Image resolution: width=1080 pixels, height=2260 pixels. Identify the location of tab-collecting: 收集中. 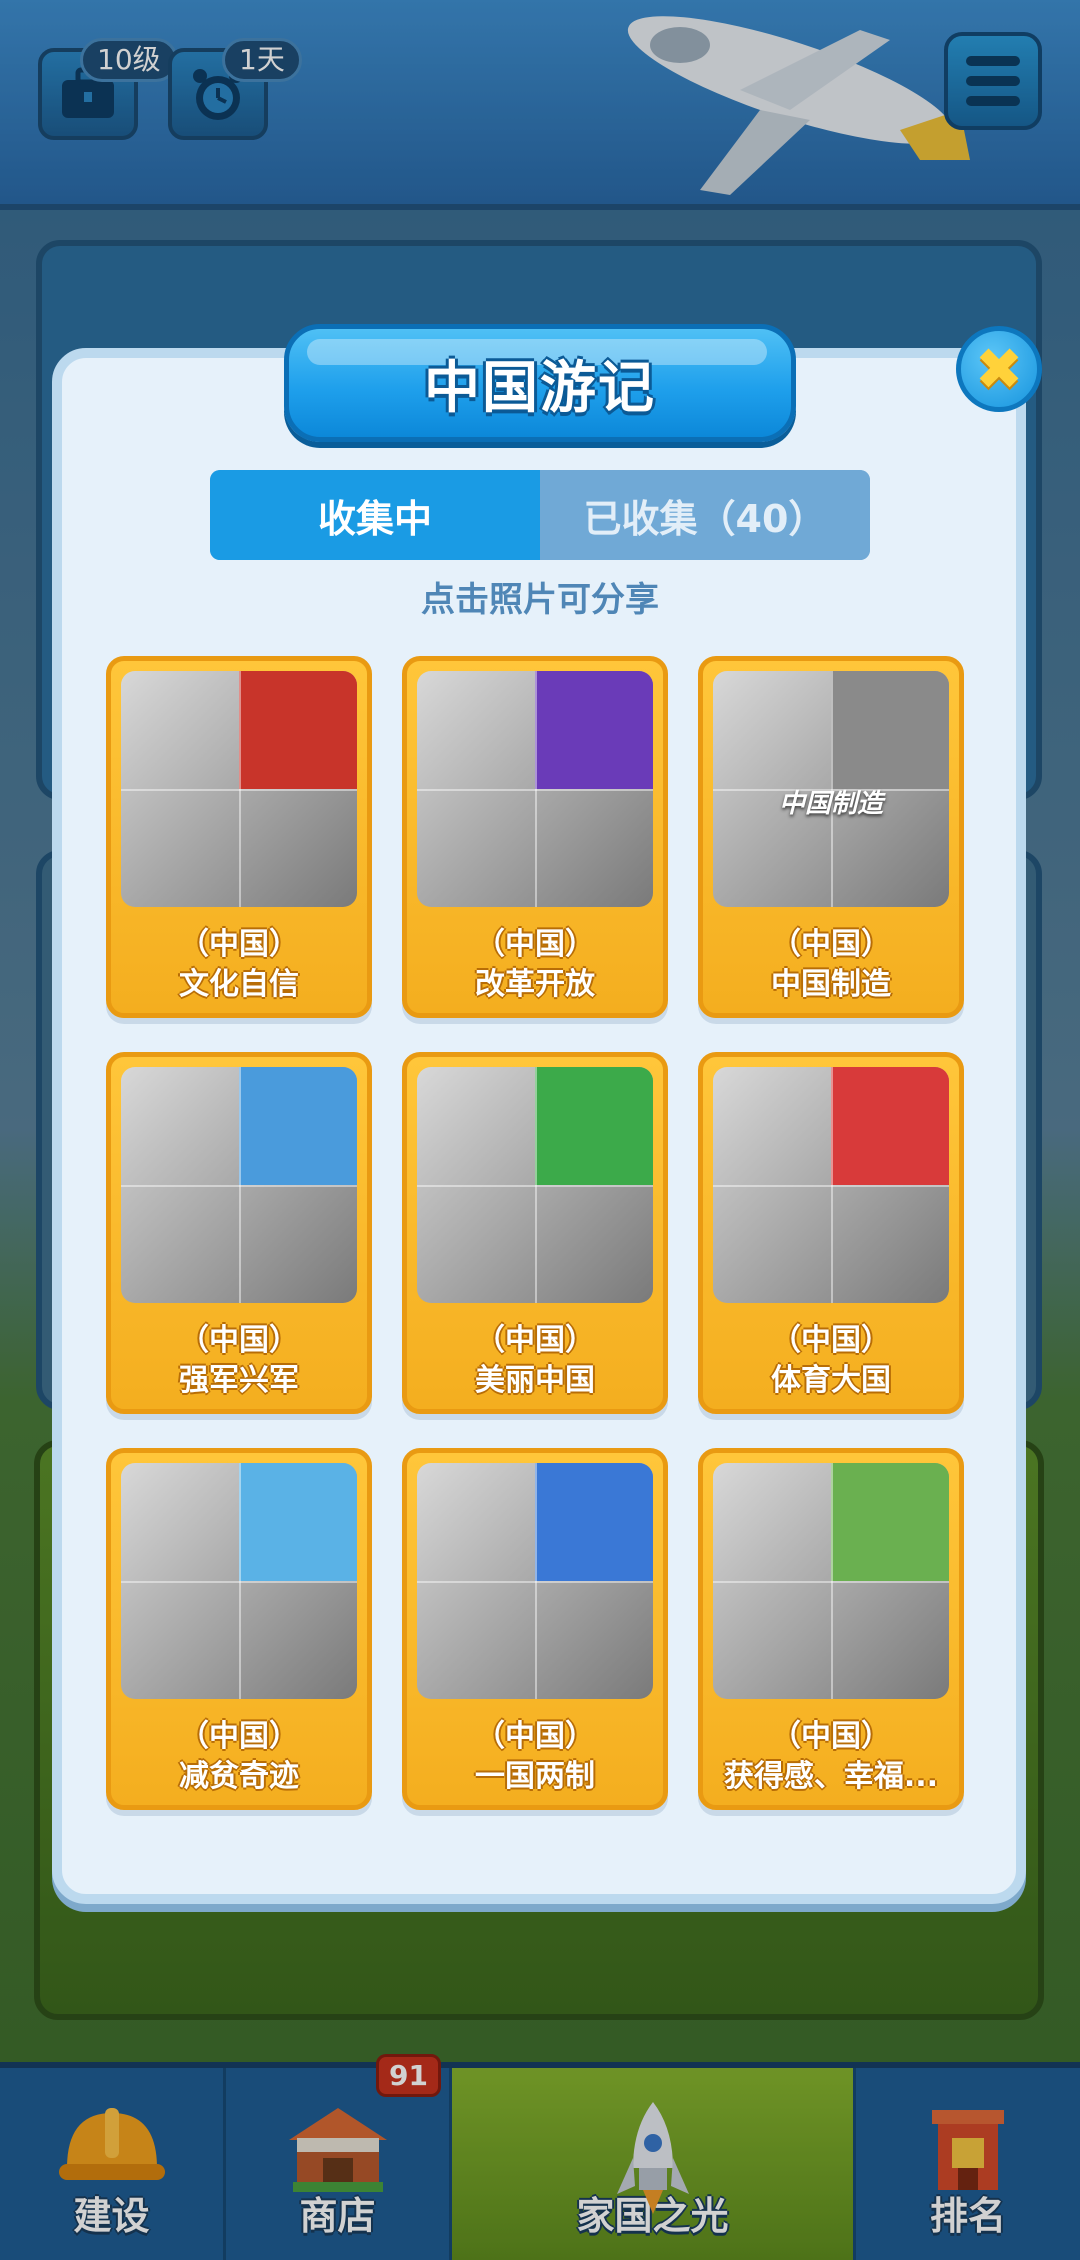
(375, 515).